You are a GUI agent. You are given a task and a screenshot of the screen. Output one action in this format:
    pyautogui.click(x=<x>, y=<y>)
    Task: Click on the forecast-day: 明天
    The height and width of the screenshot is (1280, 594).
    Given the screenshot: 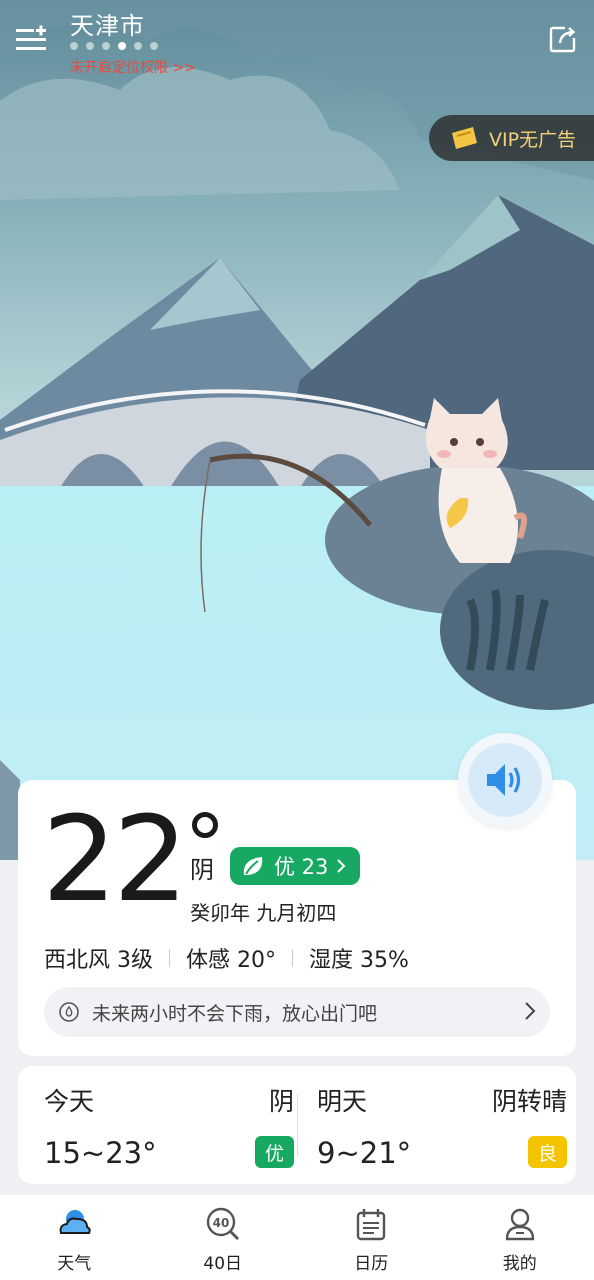 What is the action you would take?
    pyautogui.click(x=342, y=1101)
    